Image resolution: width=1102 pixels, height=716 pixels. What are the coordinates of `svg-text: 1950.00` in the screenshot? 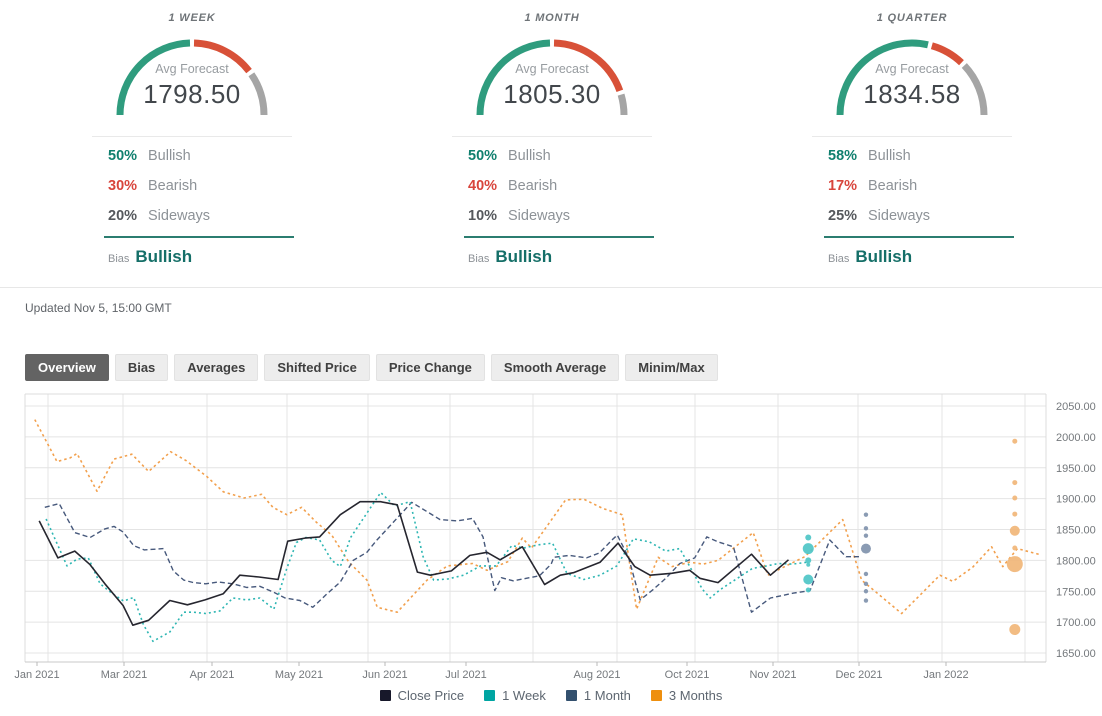 It's located at (1076, 469).